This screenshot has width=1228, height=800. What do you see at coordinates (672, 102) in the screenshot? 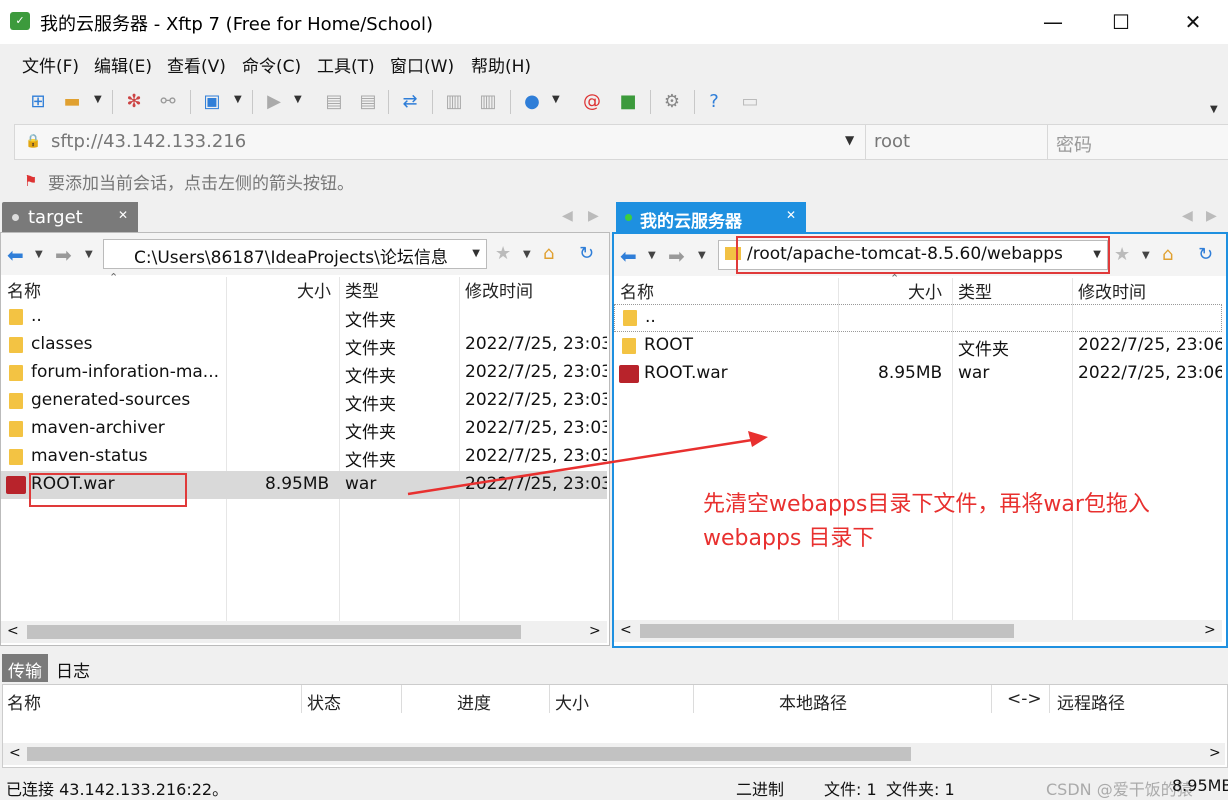
I see `gear-icon: ⚙` at bounding box center [672, 102].